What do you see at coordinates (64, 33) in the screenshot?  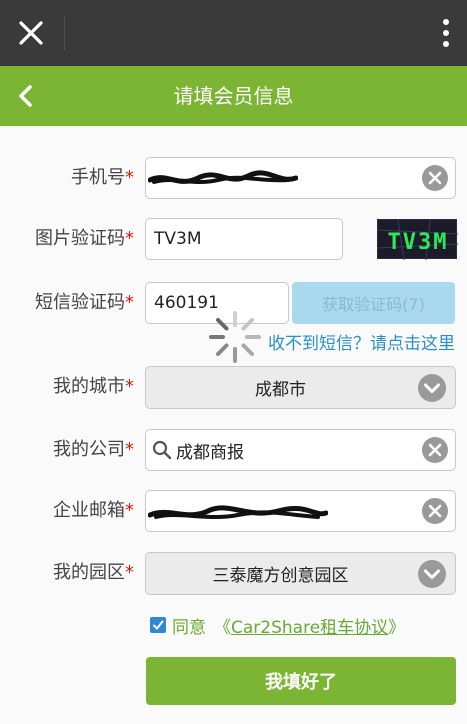 I see `divider` at bounding box center [64, 33].